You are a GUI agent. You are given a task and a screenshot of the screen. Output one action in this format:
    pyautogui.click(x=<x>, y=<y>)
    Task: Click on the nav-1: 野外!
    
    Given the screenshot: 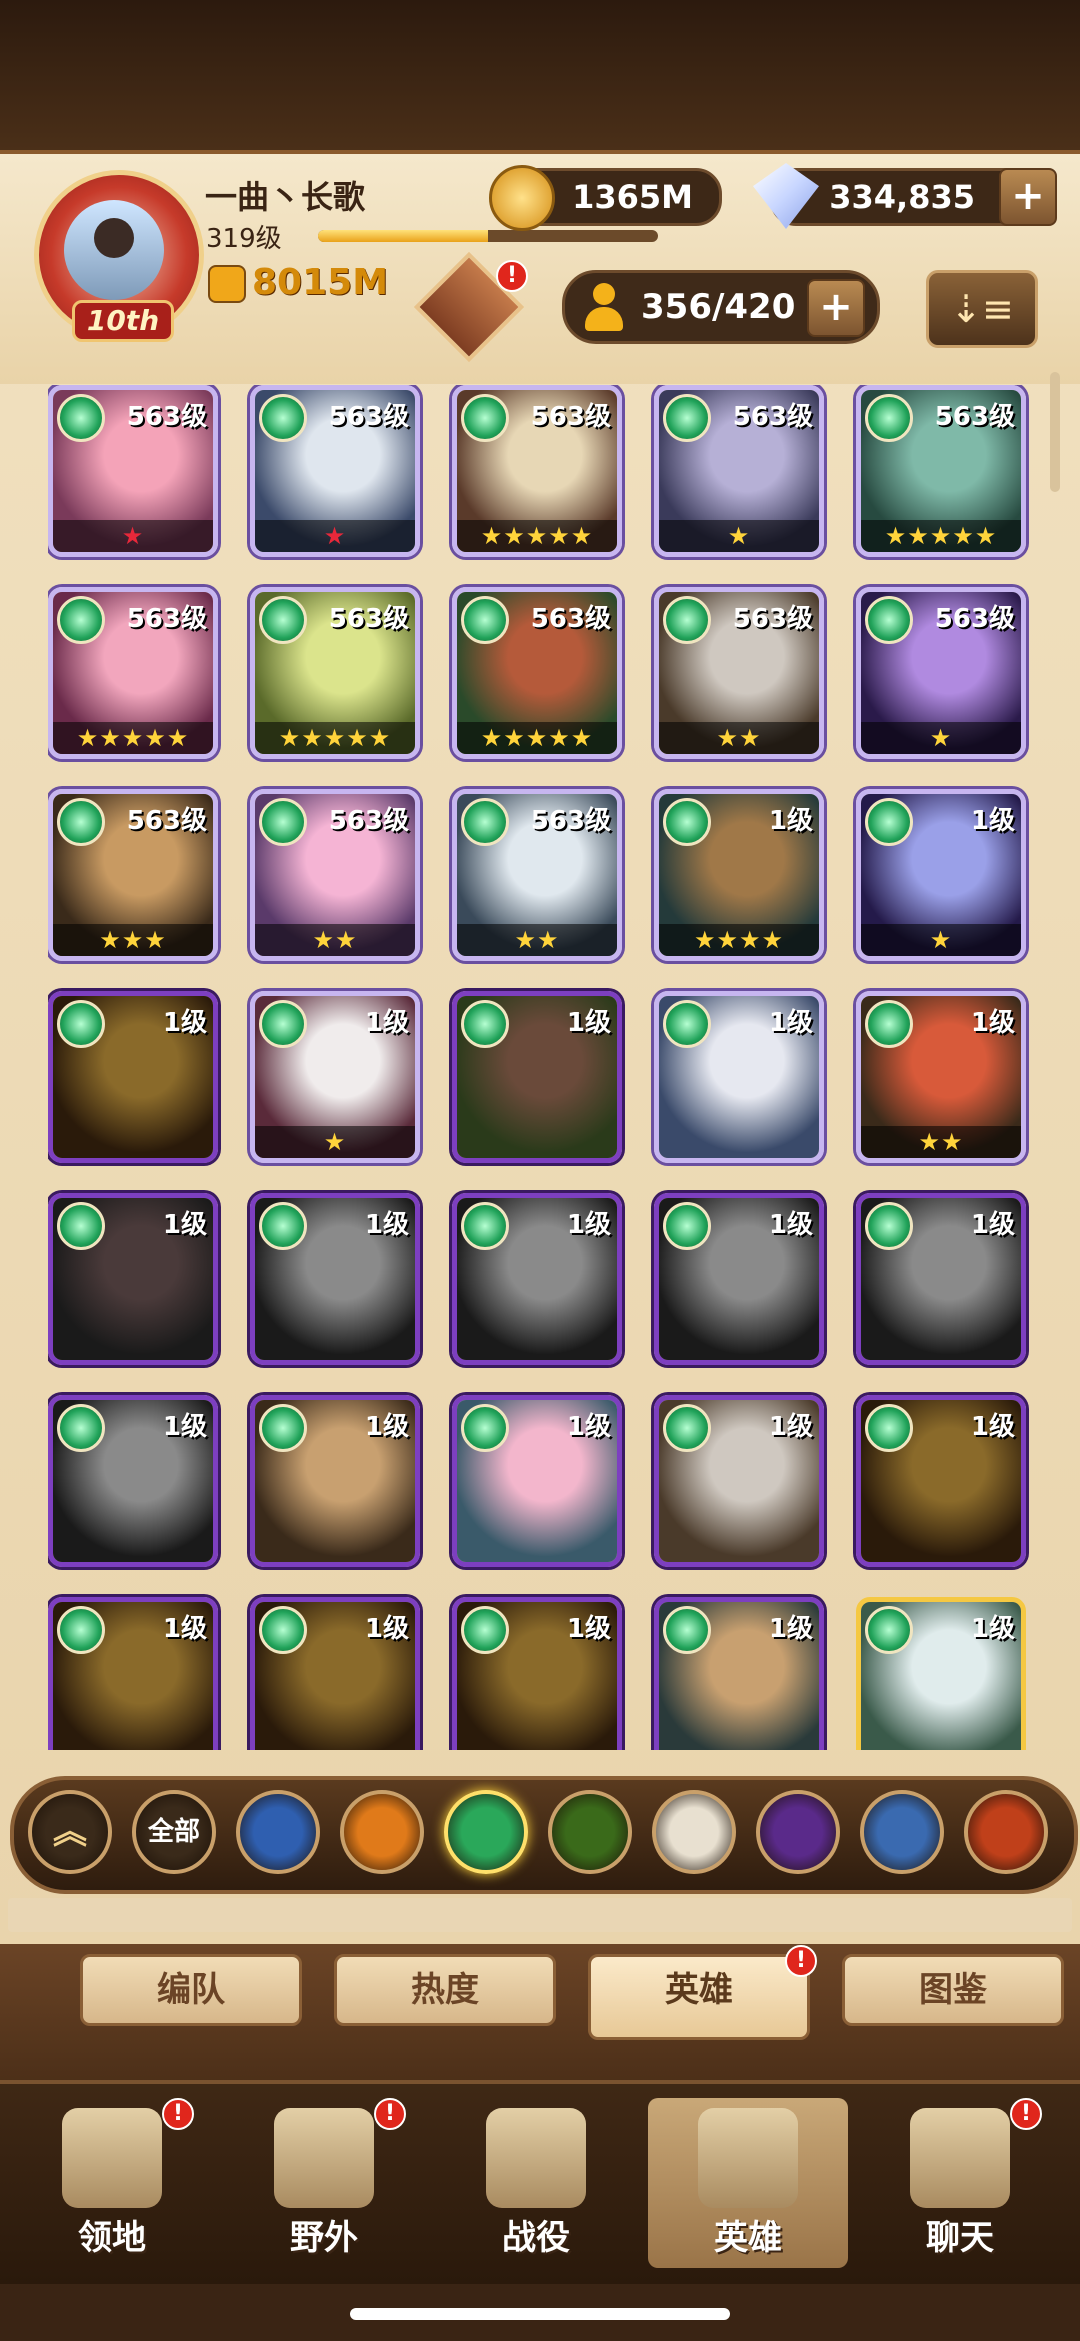 What is the action you would take?
    pyautogui.click(x=324, y=2183)
    